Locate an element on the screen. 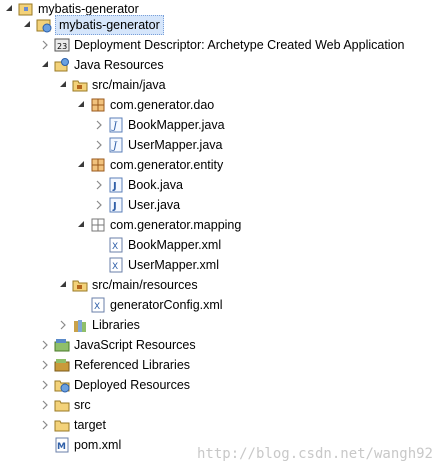 The width and height of the screenshot is (439, 470). svg-text: 23 is located at coordinates (62, 46).